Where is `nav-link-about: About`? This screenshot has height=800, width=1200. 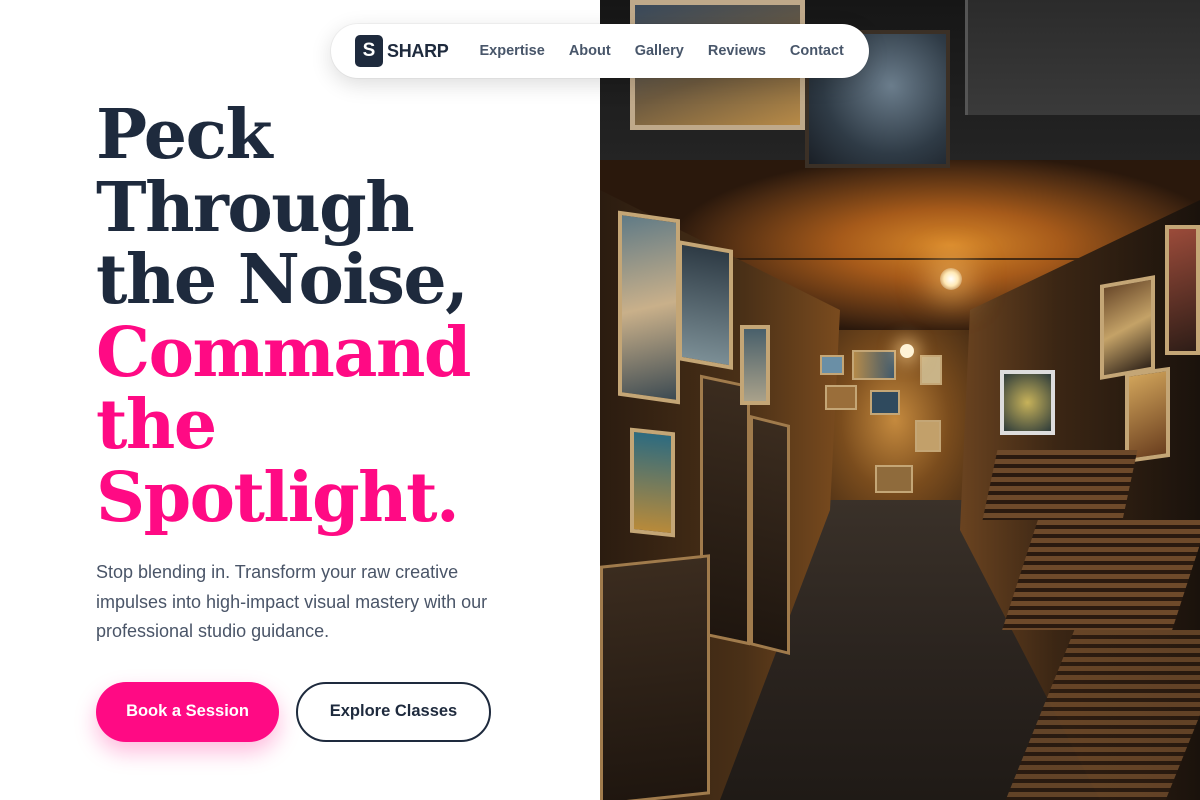
nav-link-about: About is located at coordinates (590, 51).